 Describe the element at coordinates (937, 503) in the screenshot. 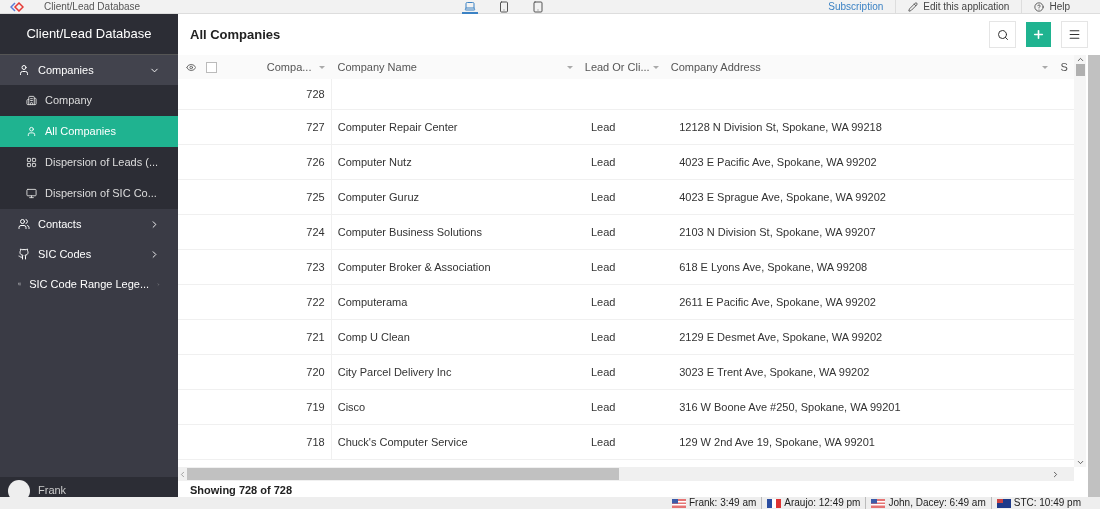

I see `clock-label: John, Dacey: 6:49 am` at that location.